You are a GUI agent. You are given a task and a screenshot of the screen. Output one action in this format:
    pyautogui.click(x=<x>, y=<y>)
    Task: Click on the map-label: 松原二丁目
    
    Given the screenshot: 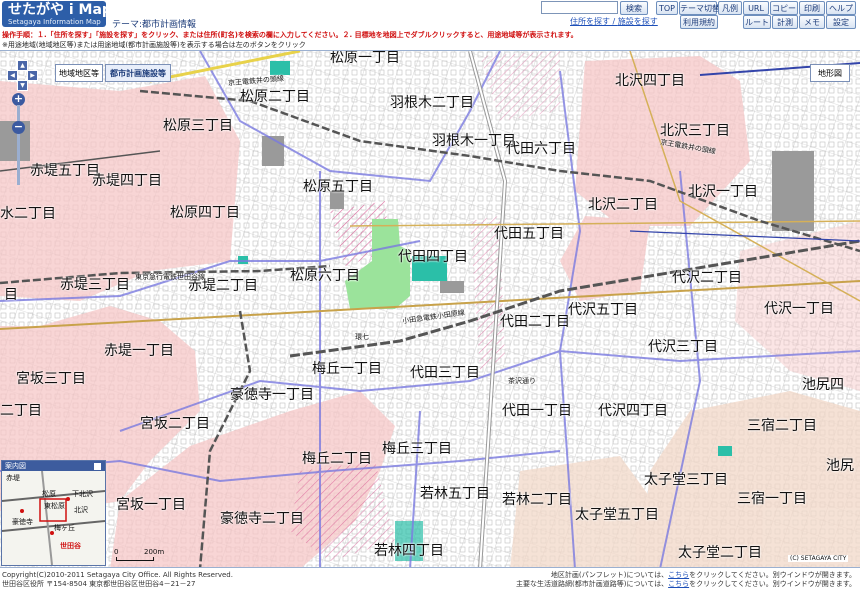 What is the action you would take?
    pyautogui.click(x=275, y=97)
    